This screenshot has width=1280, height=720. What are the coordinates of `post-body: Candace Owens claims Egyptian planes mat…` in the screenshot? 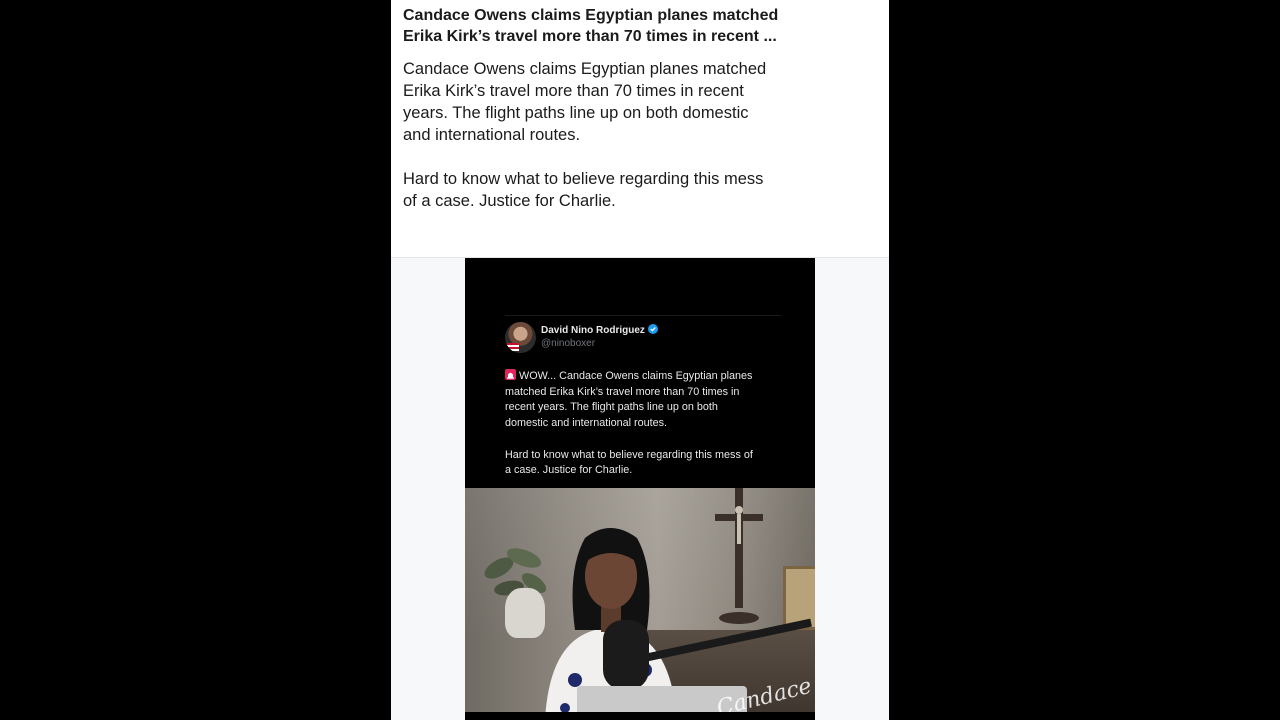 It's located at (585, 135).